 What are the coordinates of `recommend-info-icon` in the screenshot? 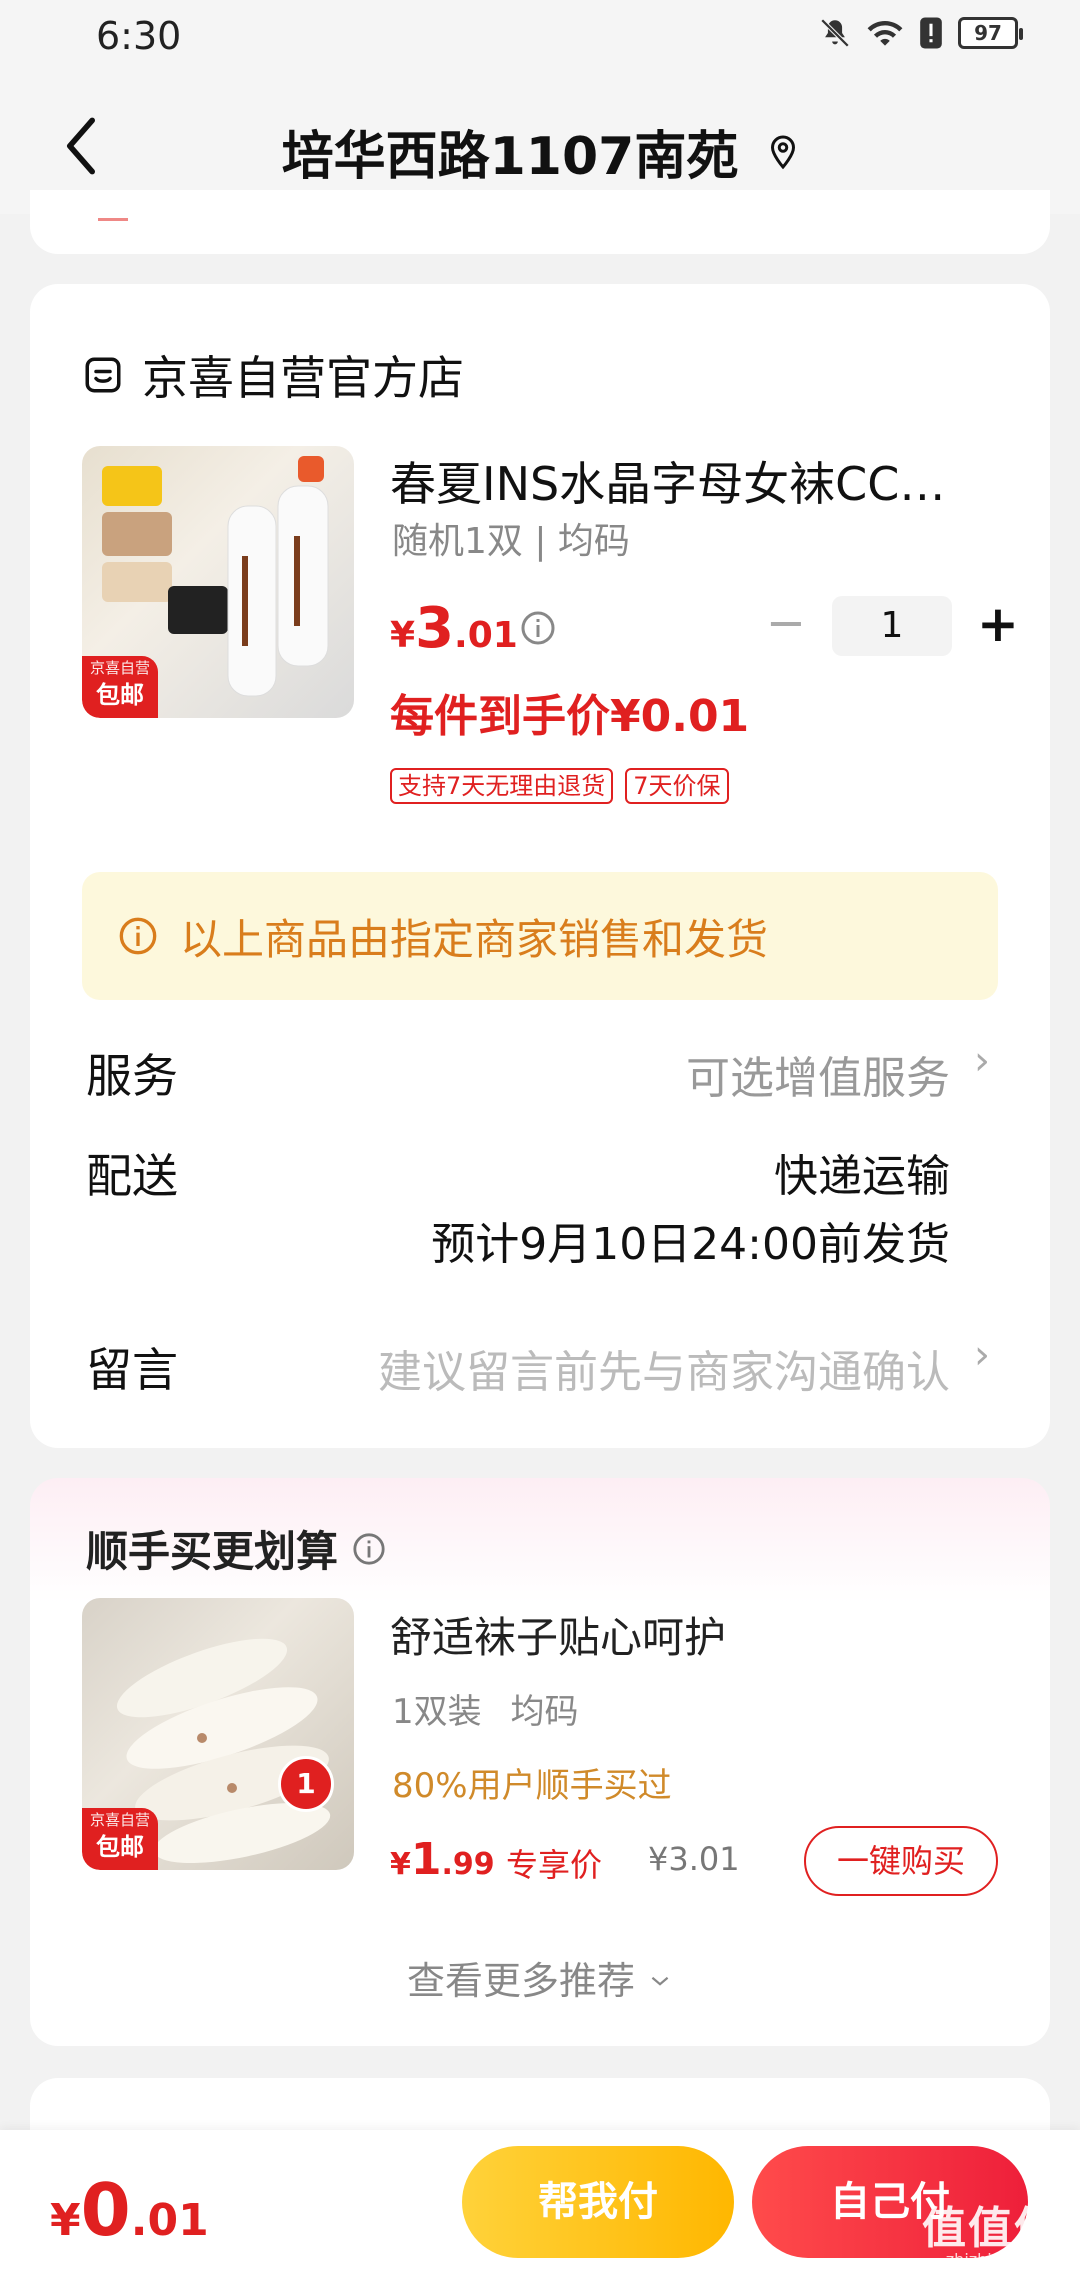 It's located at (369, 1549).